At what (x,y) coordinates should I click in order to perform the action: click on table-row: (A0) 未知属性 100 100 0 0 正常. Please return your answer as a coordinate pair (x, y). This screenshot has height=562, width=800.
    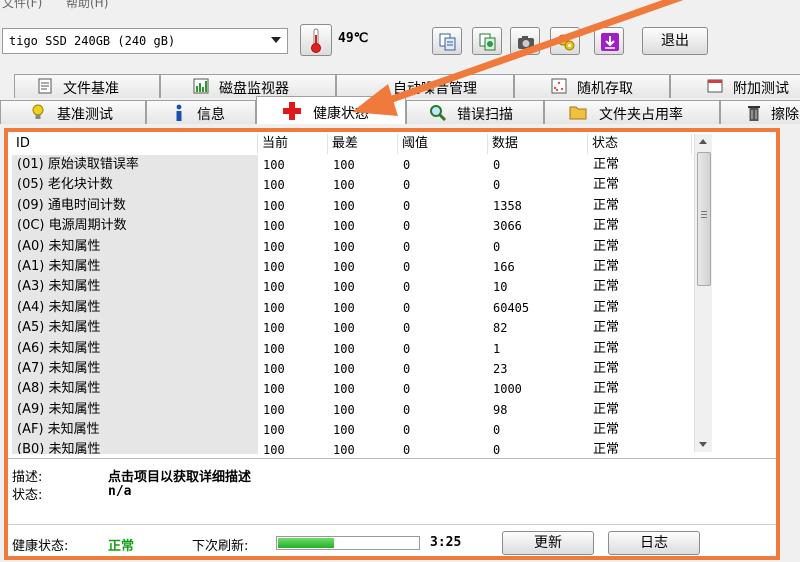
    Looking at the image, I should click on (352, 246).